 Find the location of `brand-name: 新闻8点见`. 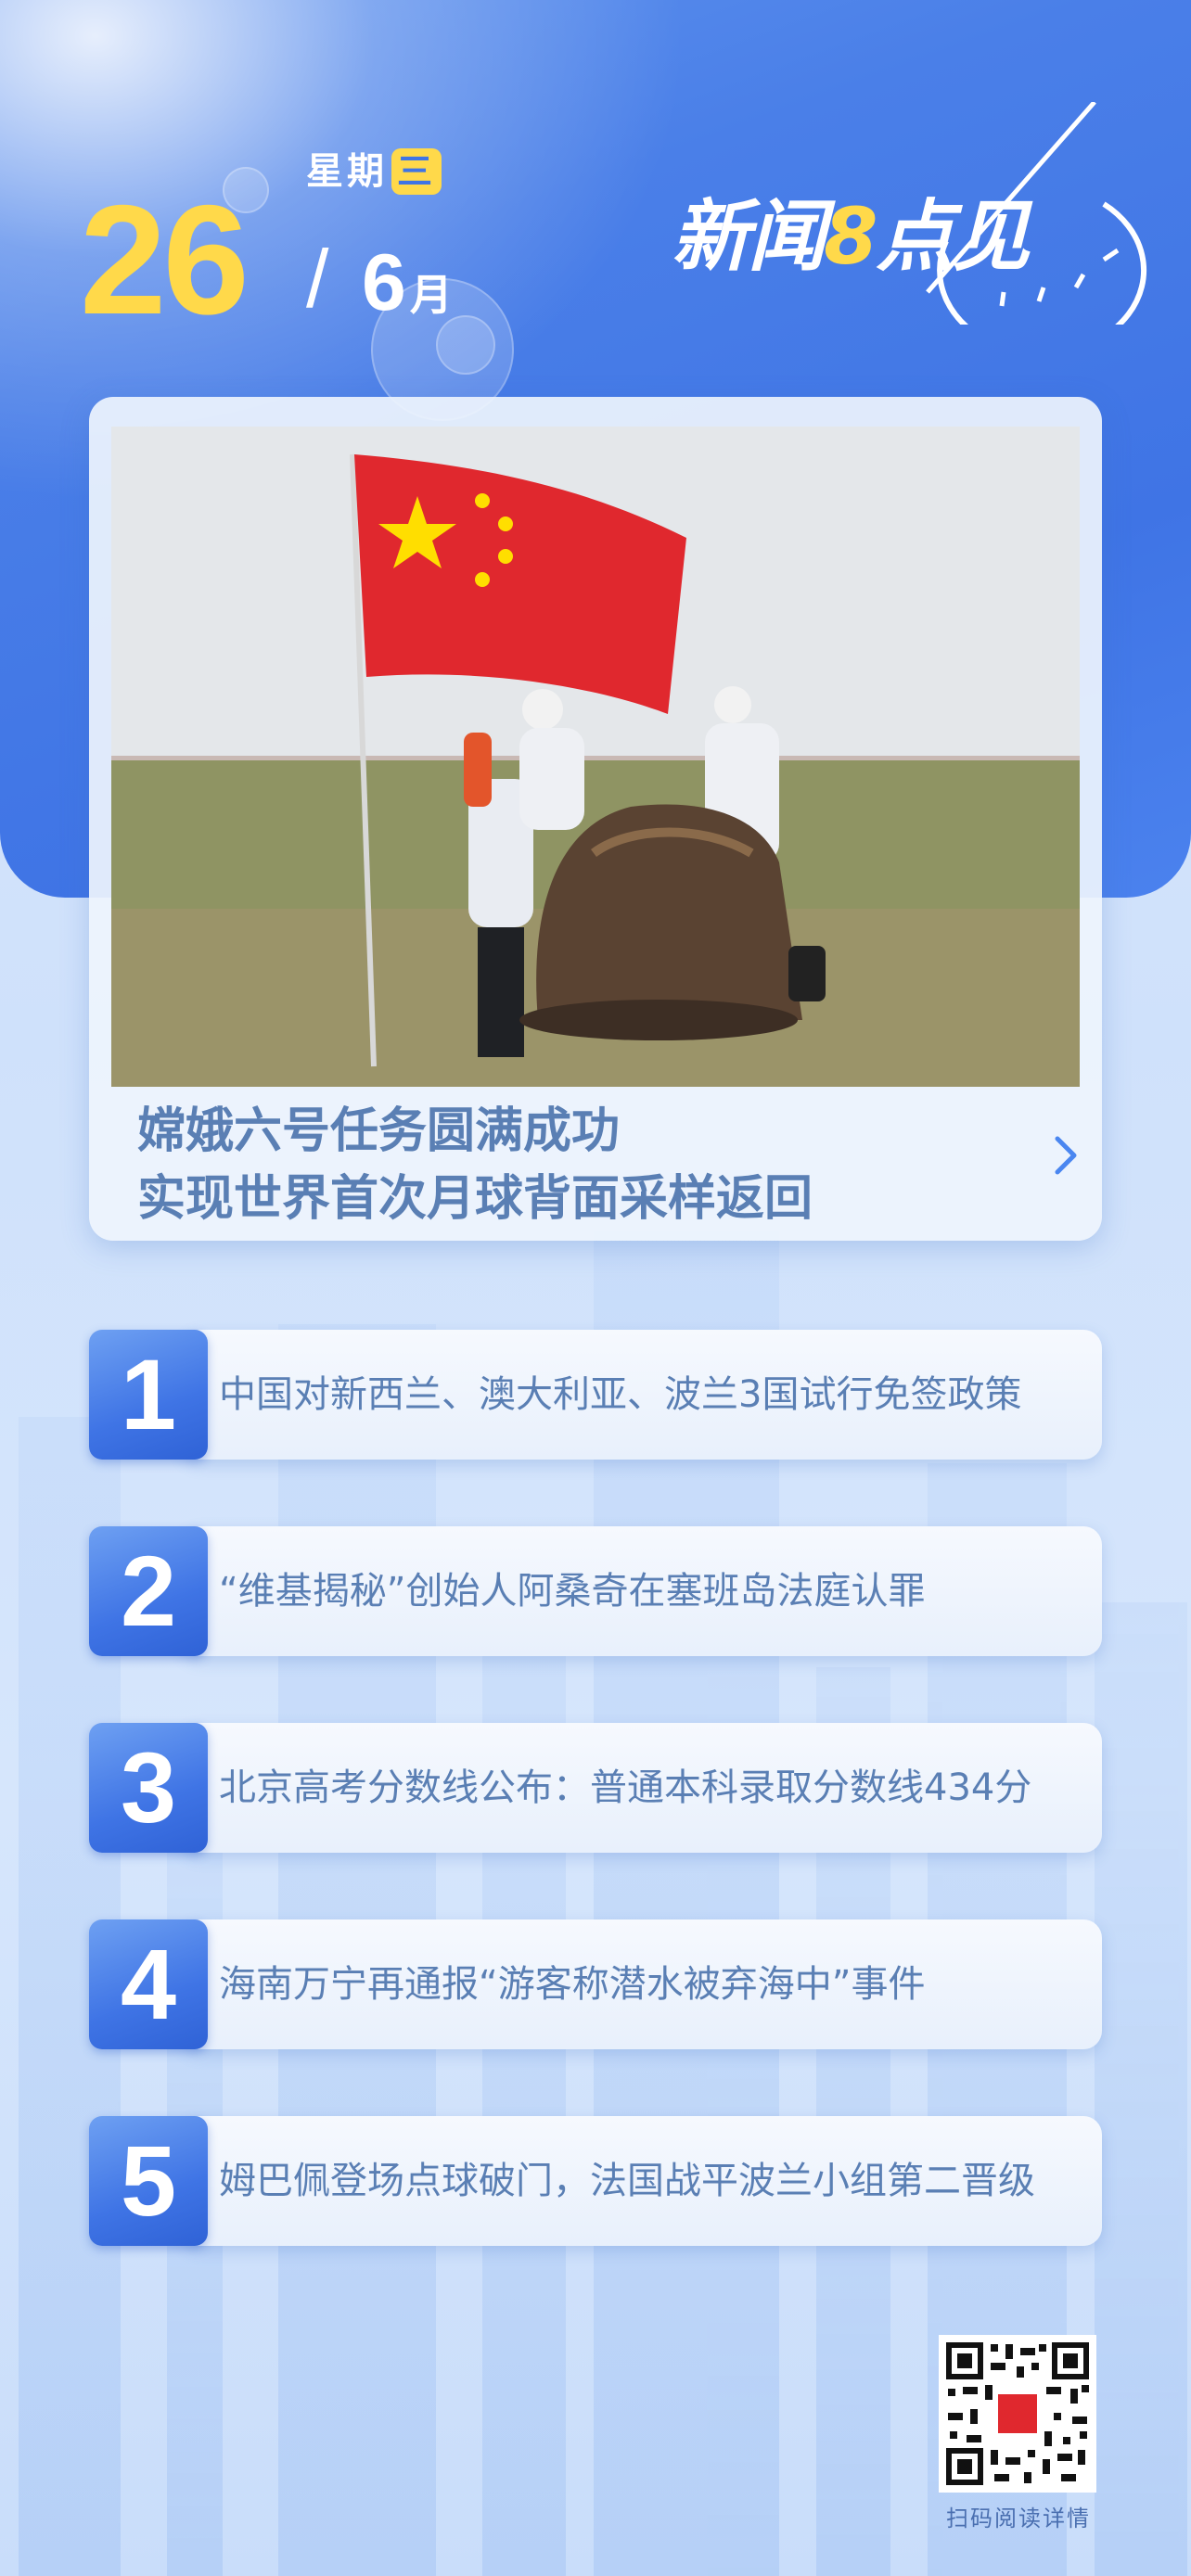

brand-name: 新闻8点见 is located at coordinates (851, 237).